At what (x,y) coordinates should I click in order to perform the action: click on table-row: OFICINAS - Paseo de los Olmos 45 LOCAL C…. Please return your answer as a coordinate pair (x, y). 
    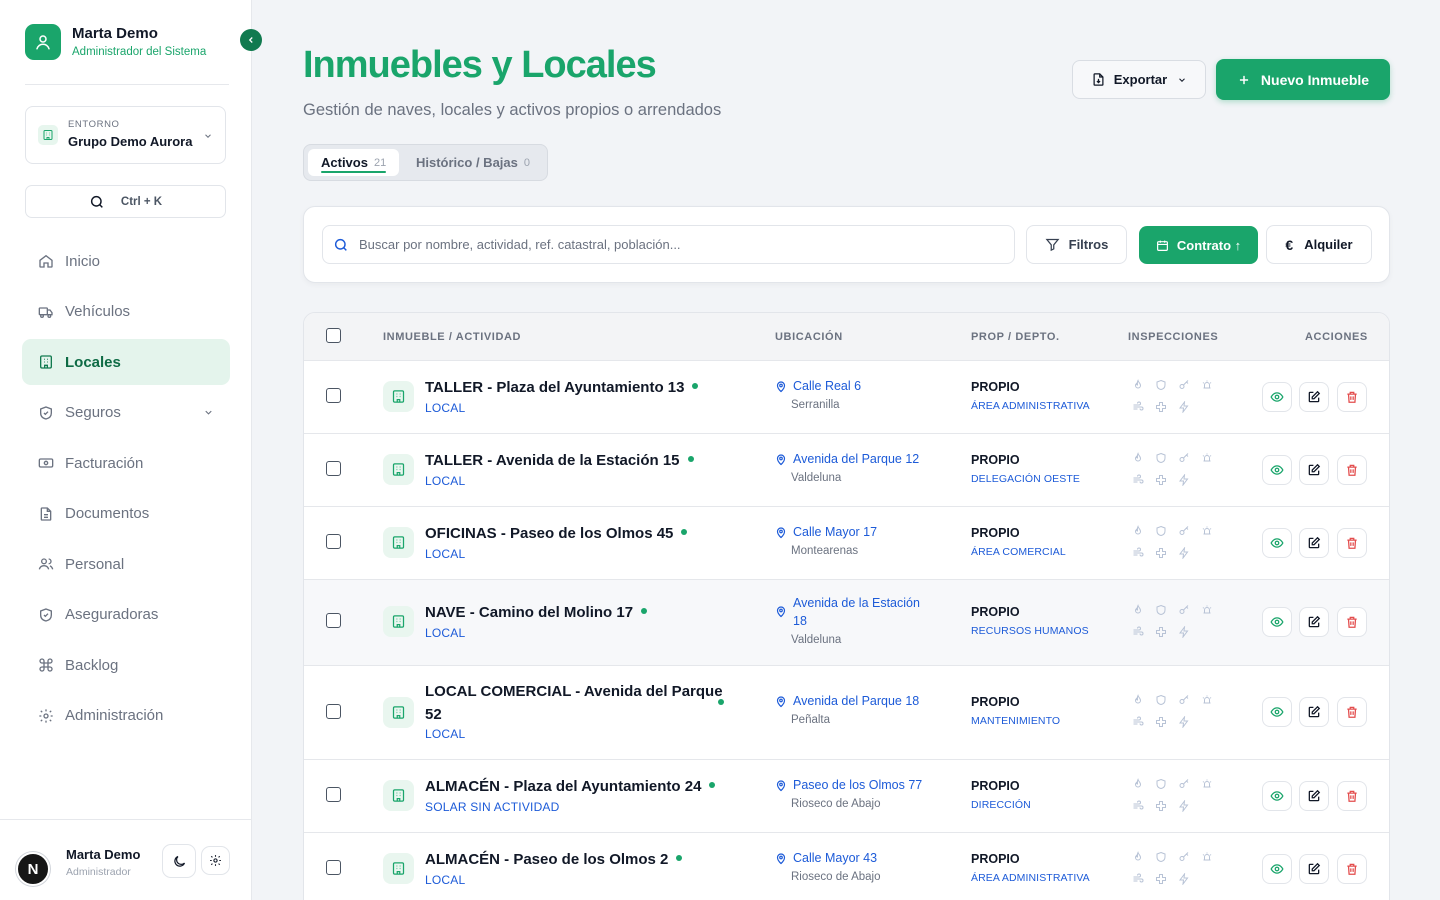
    Looking at the image, I should click on (846, 543).